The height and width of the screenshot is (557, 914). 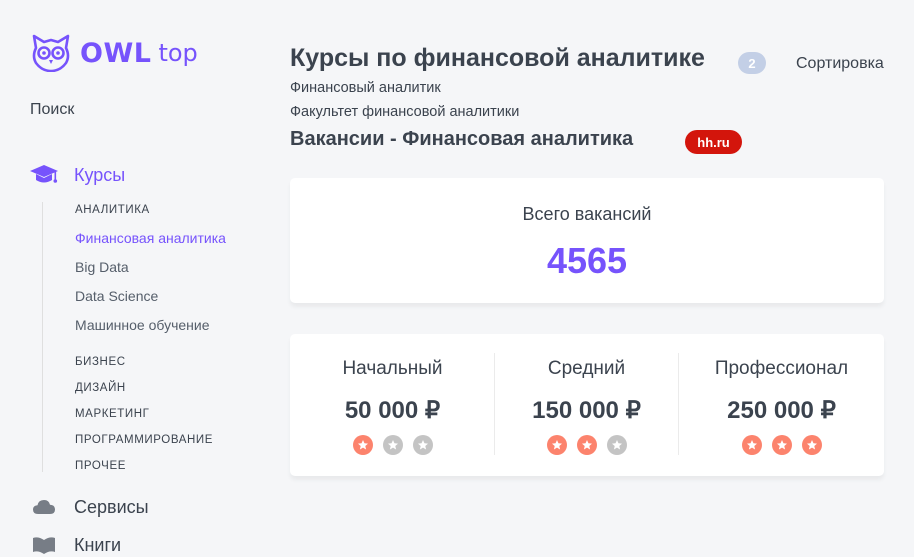 What do you see at coordinates (100, 466) in the screenshot?
I see `subnav-category-other: ПРОЧЕЕ` at bounding box center [100, 466].